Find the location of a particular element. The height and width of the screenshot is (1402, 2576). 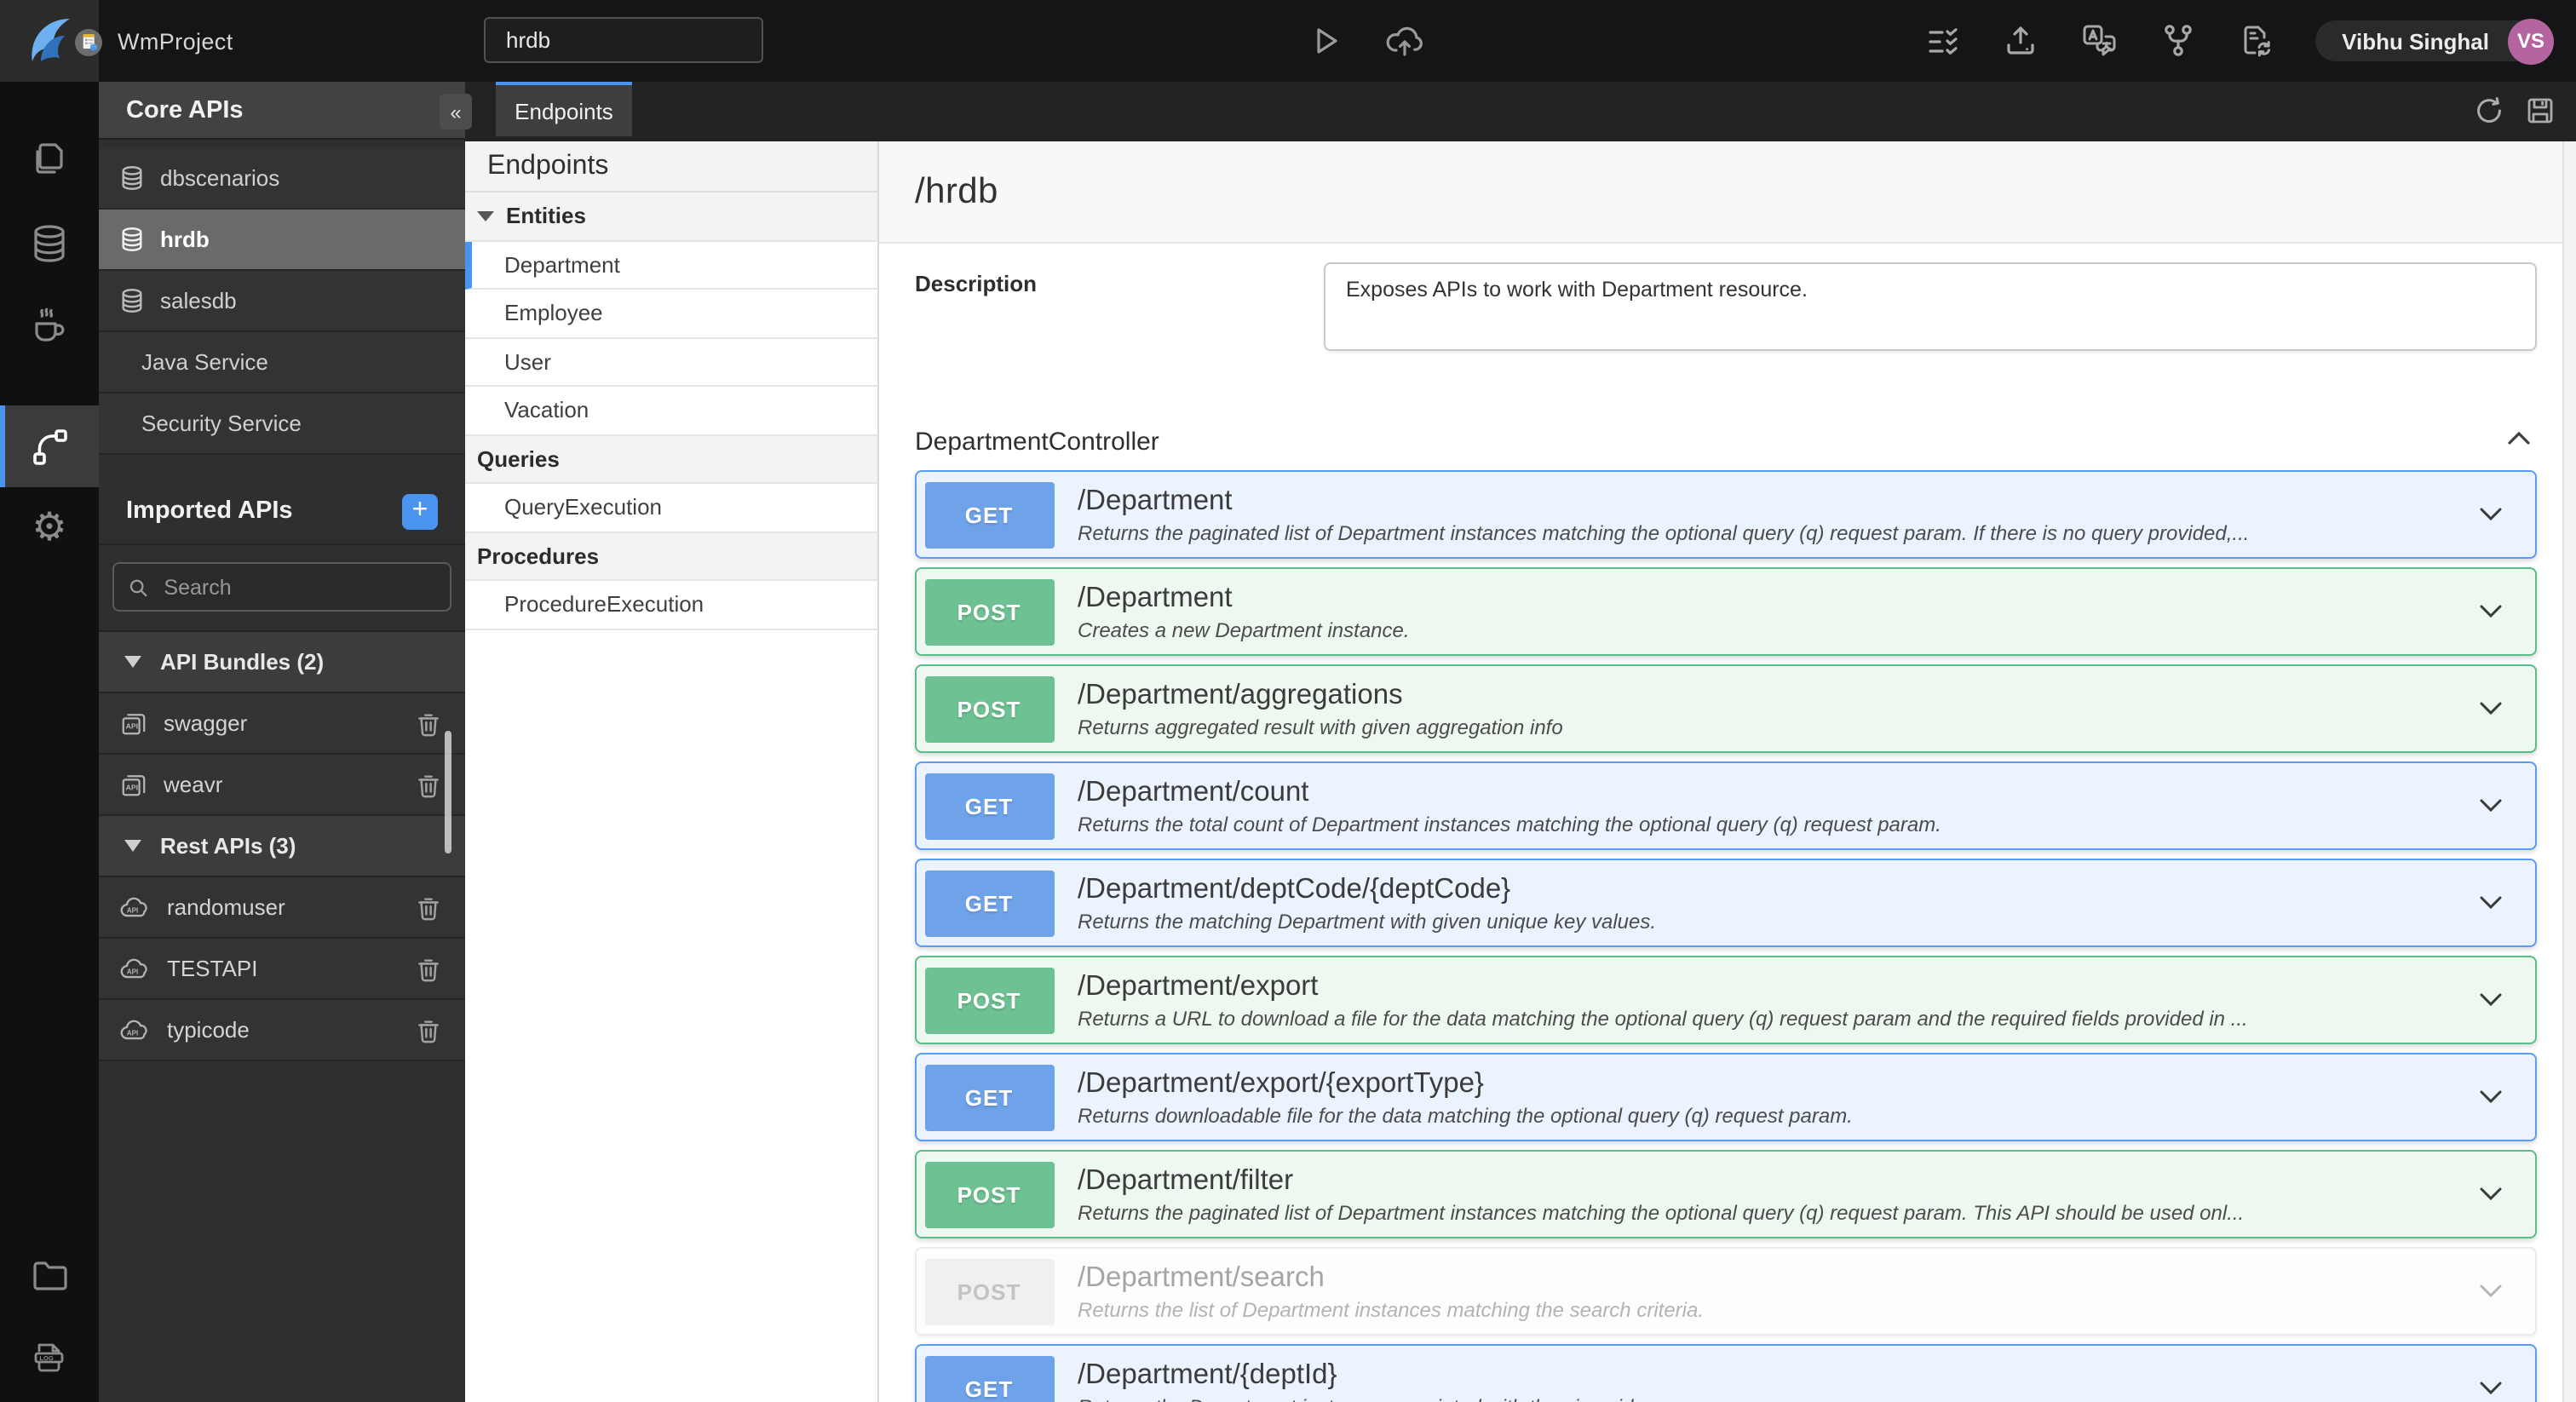

endpoints-panel-title: Endpoints is located at coordinates (671, 166).